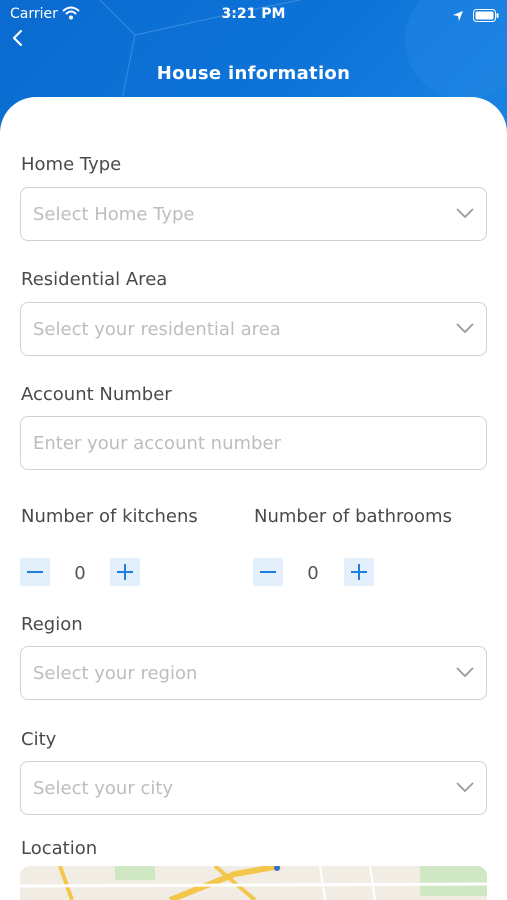 The width and height of the screenshot is (507, 900). I want to click on bathrooms-label: Number of bathrooms, so click(353, 516).